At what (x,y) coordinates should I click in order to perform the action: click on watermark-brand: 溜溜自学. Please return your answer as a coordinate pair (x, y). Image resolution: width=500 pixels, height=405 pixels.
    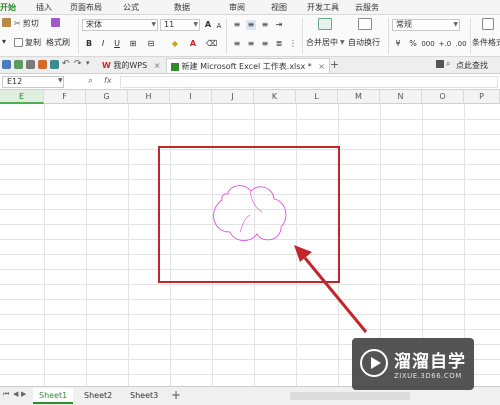
    Looking at the image, I should click on (430, 362).